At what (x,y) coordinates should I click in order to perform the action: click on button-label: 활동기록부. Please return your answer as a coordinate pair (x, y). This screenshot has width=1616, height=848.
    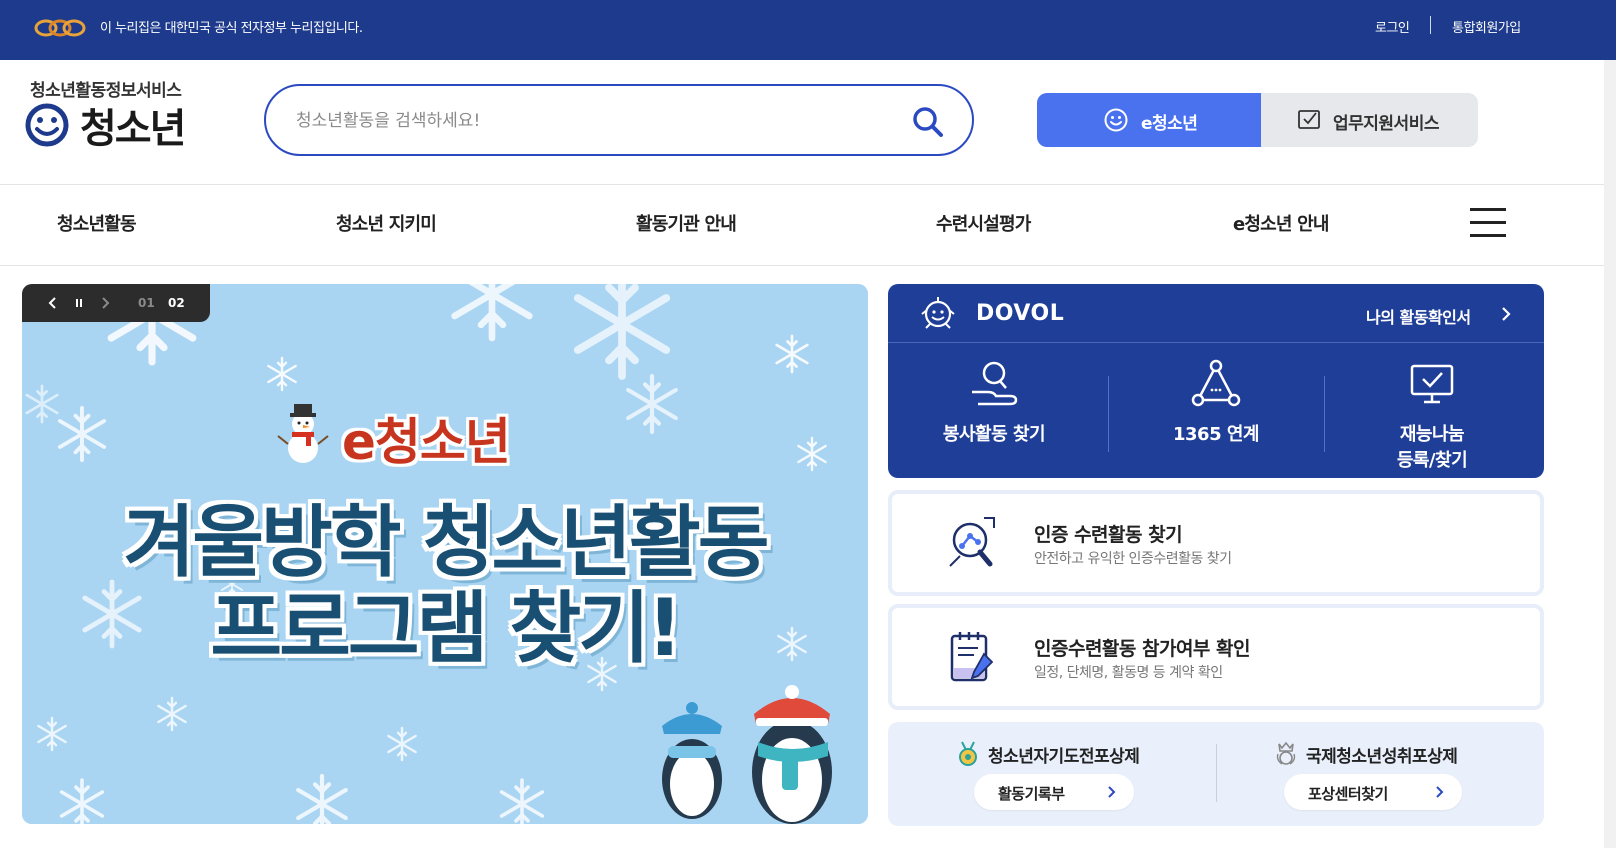
    Looking at the image, I should click on (1031, 794).